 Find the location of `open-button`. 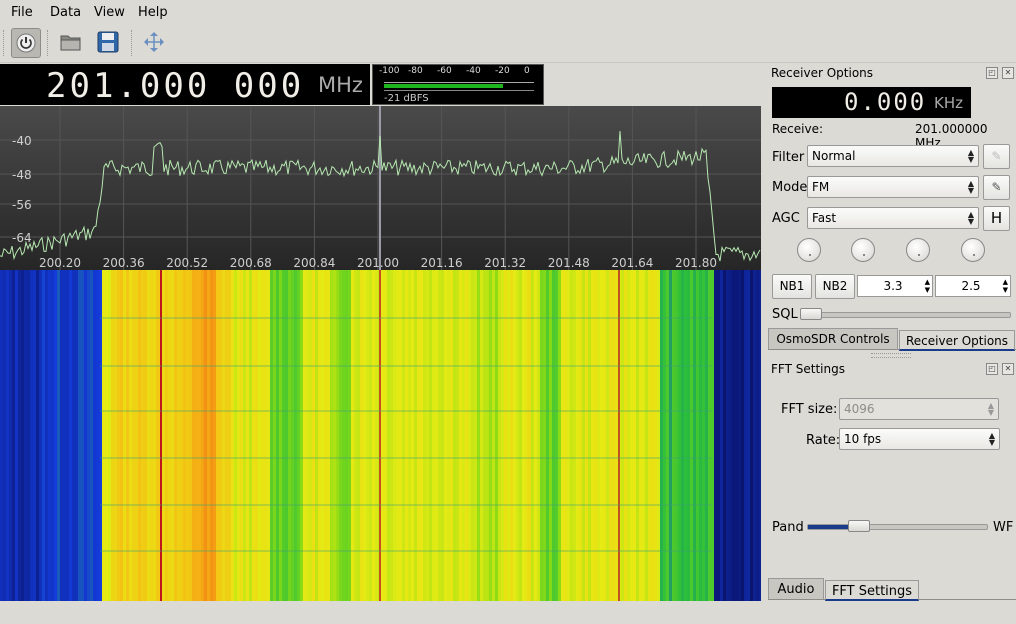

open-button is located at coordinates (72, 43).